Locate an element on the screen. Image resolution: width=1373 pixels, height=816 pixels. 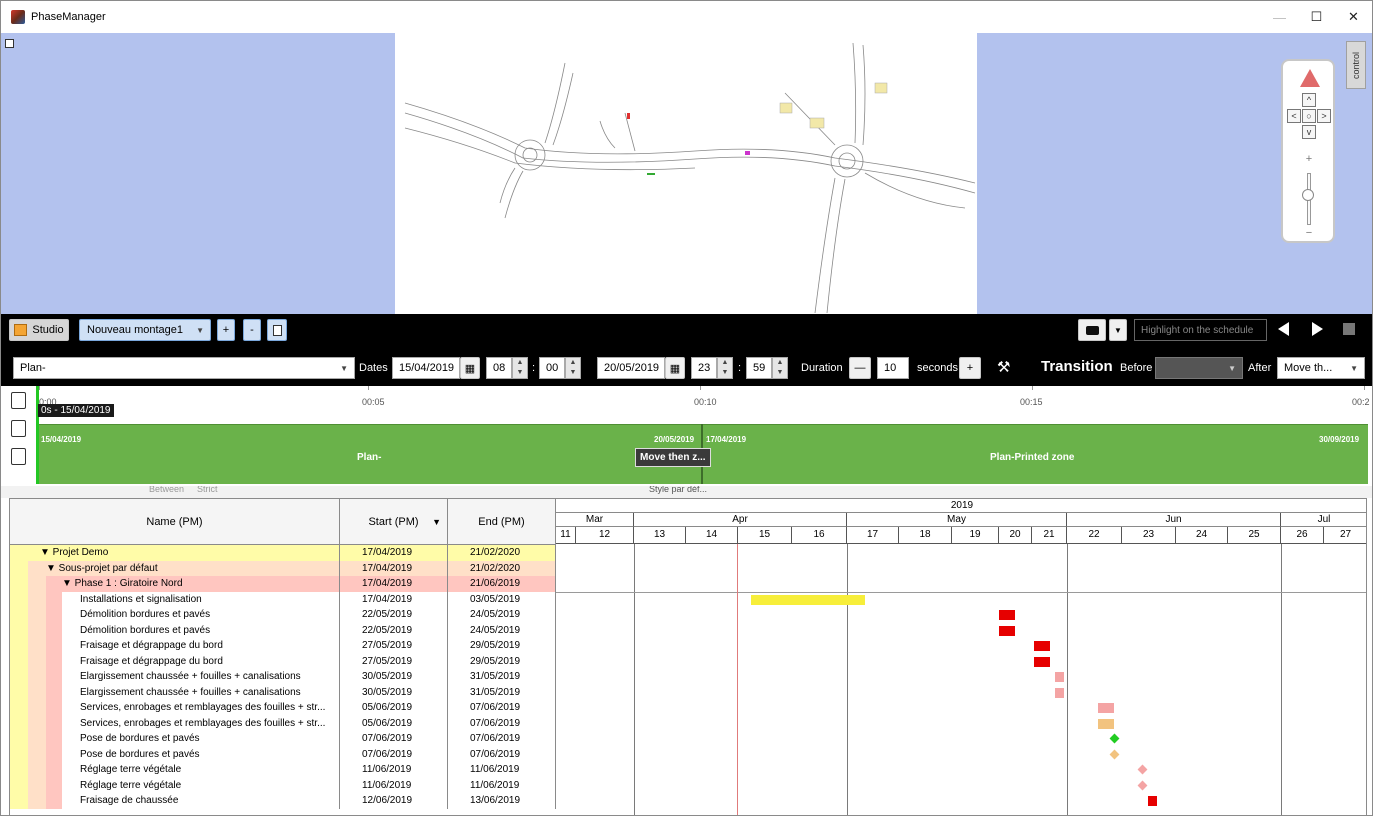
stop-icon is located at coordinates (1349, 329).